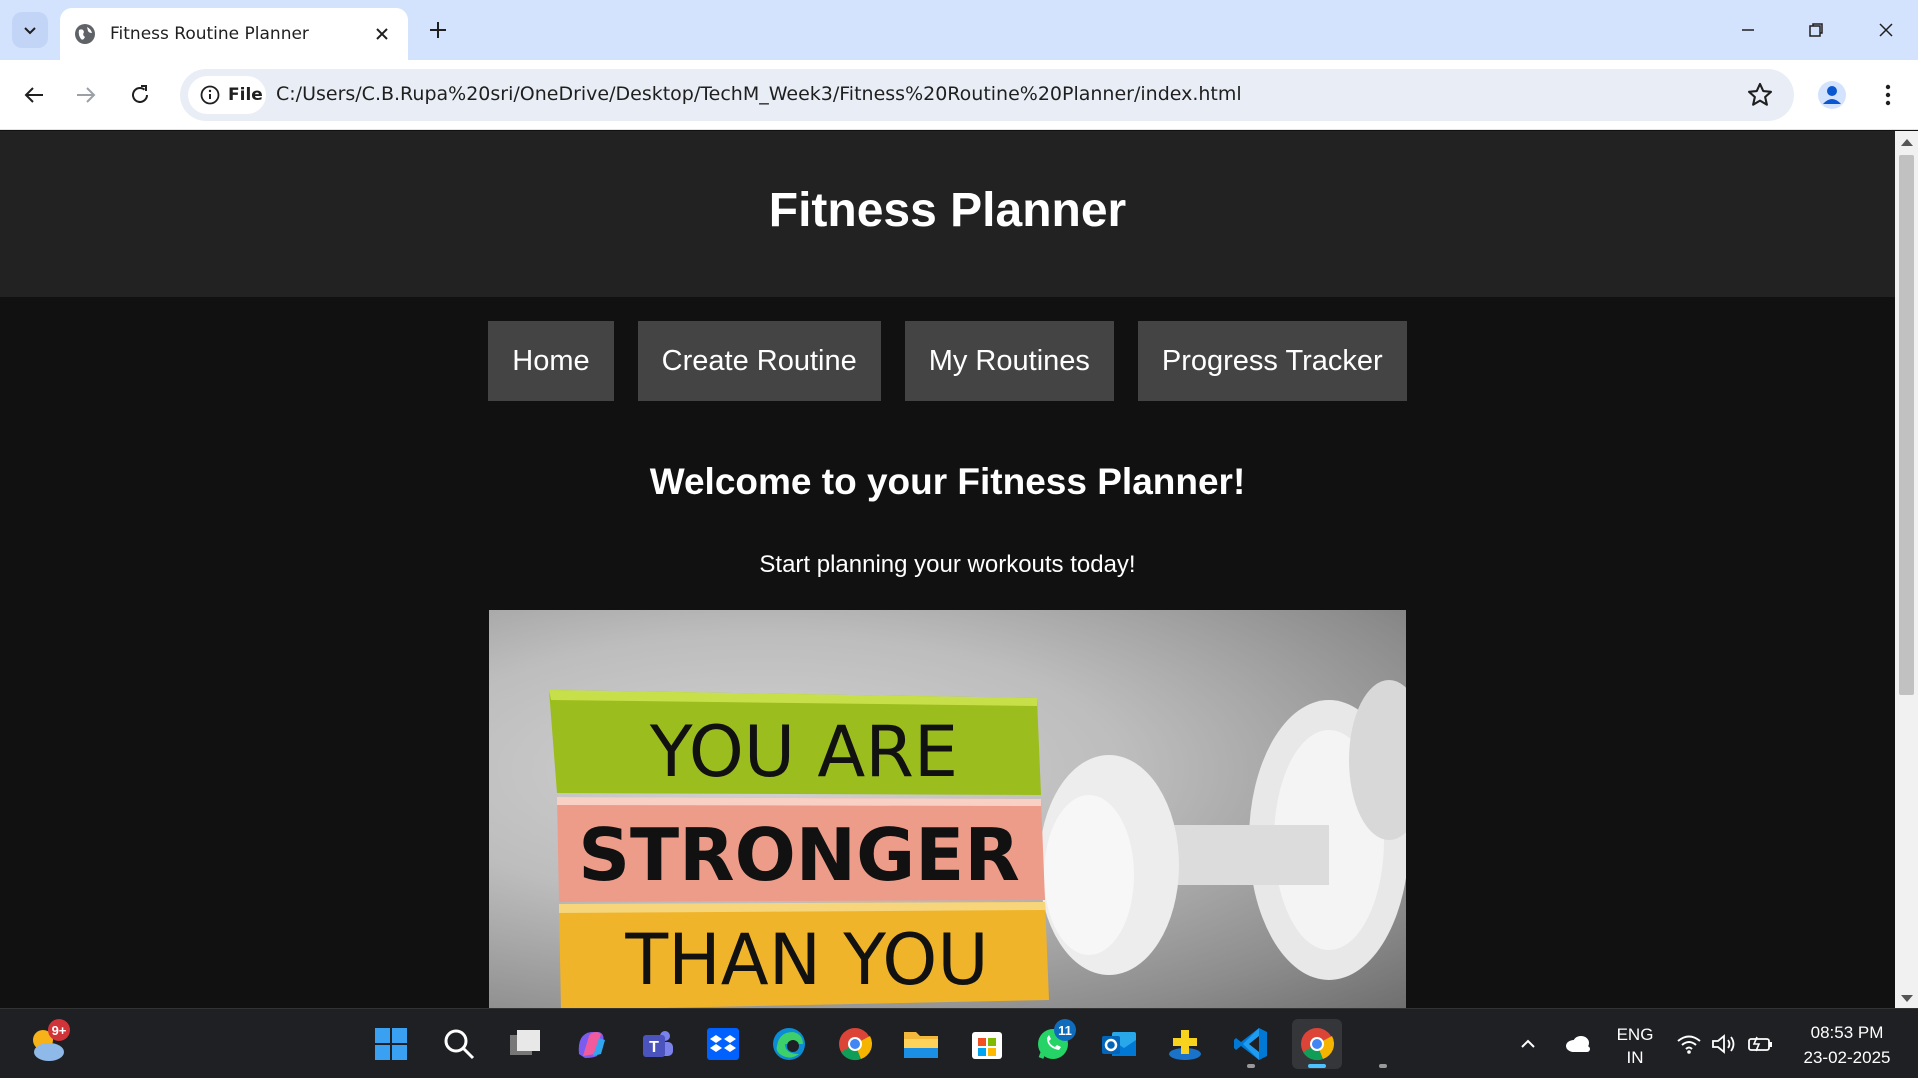 The width and height of the screenshot is (1918, 1078). I want to click on vscode-icon, so click(1250, 1044).